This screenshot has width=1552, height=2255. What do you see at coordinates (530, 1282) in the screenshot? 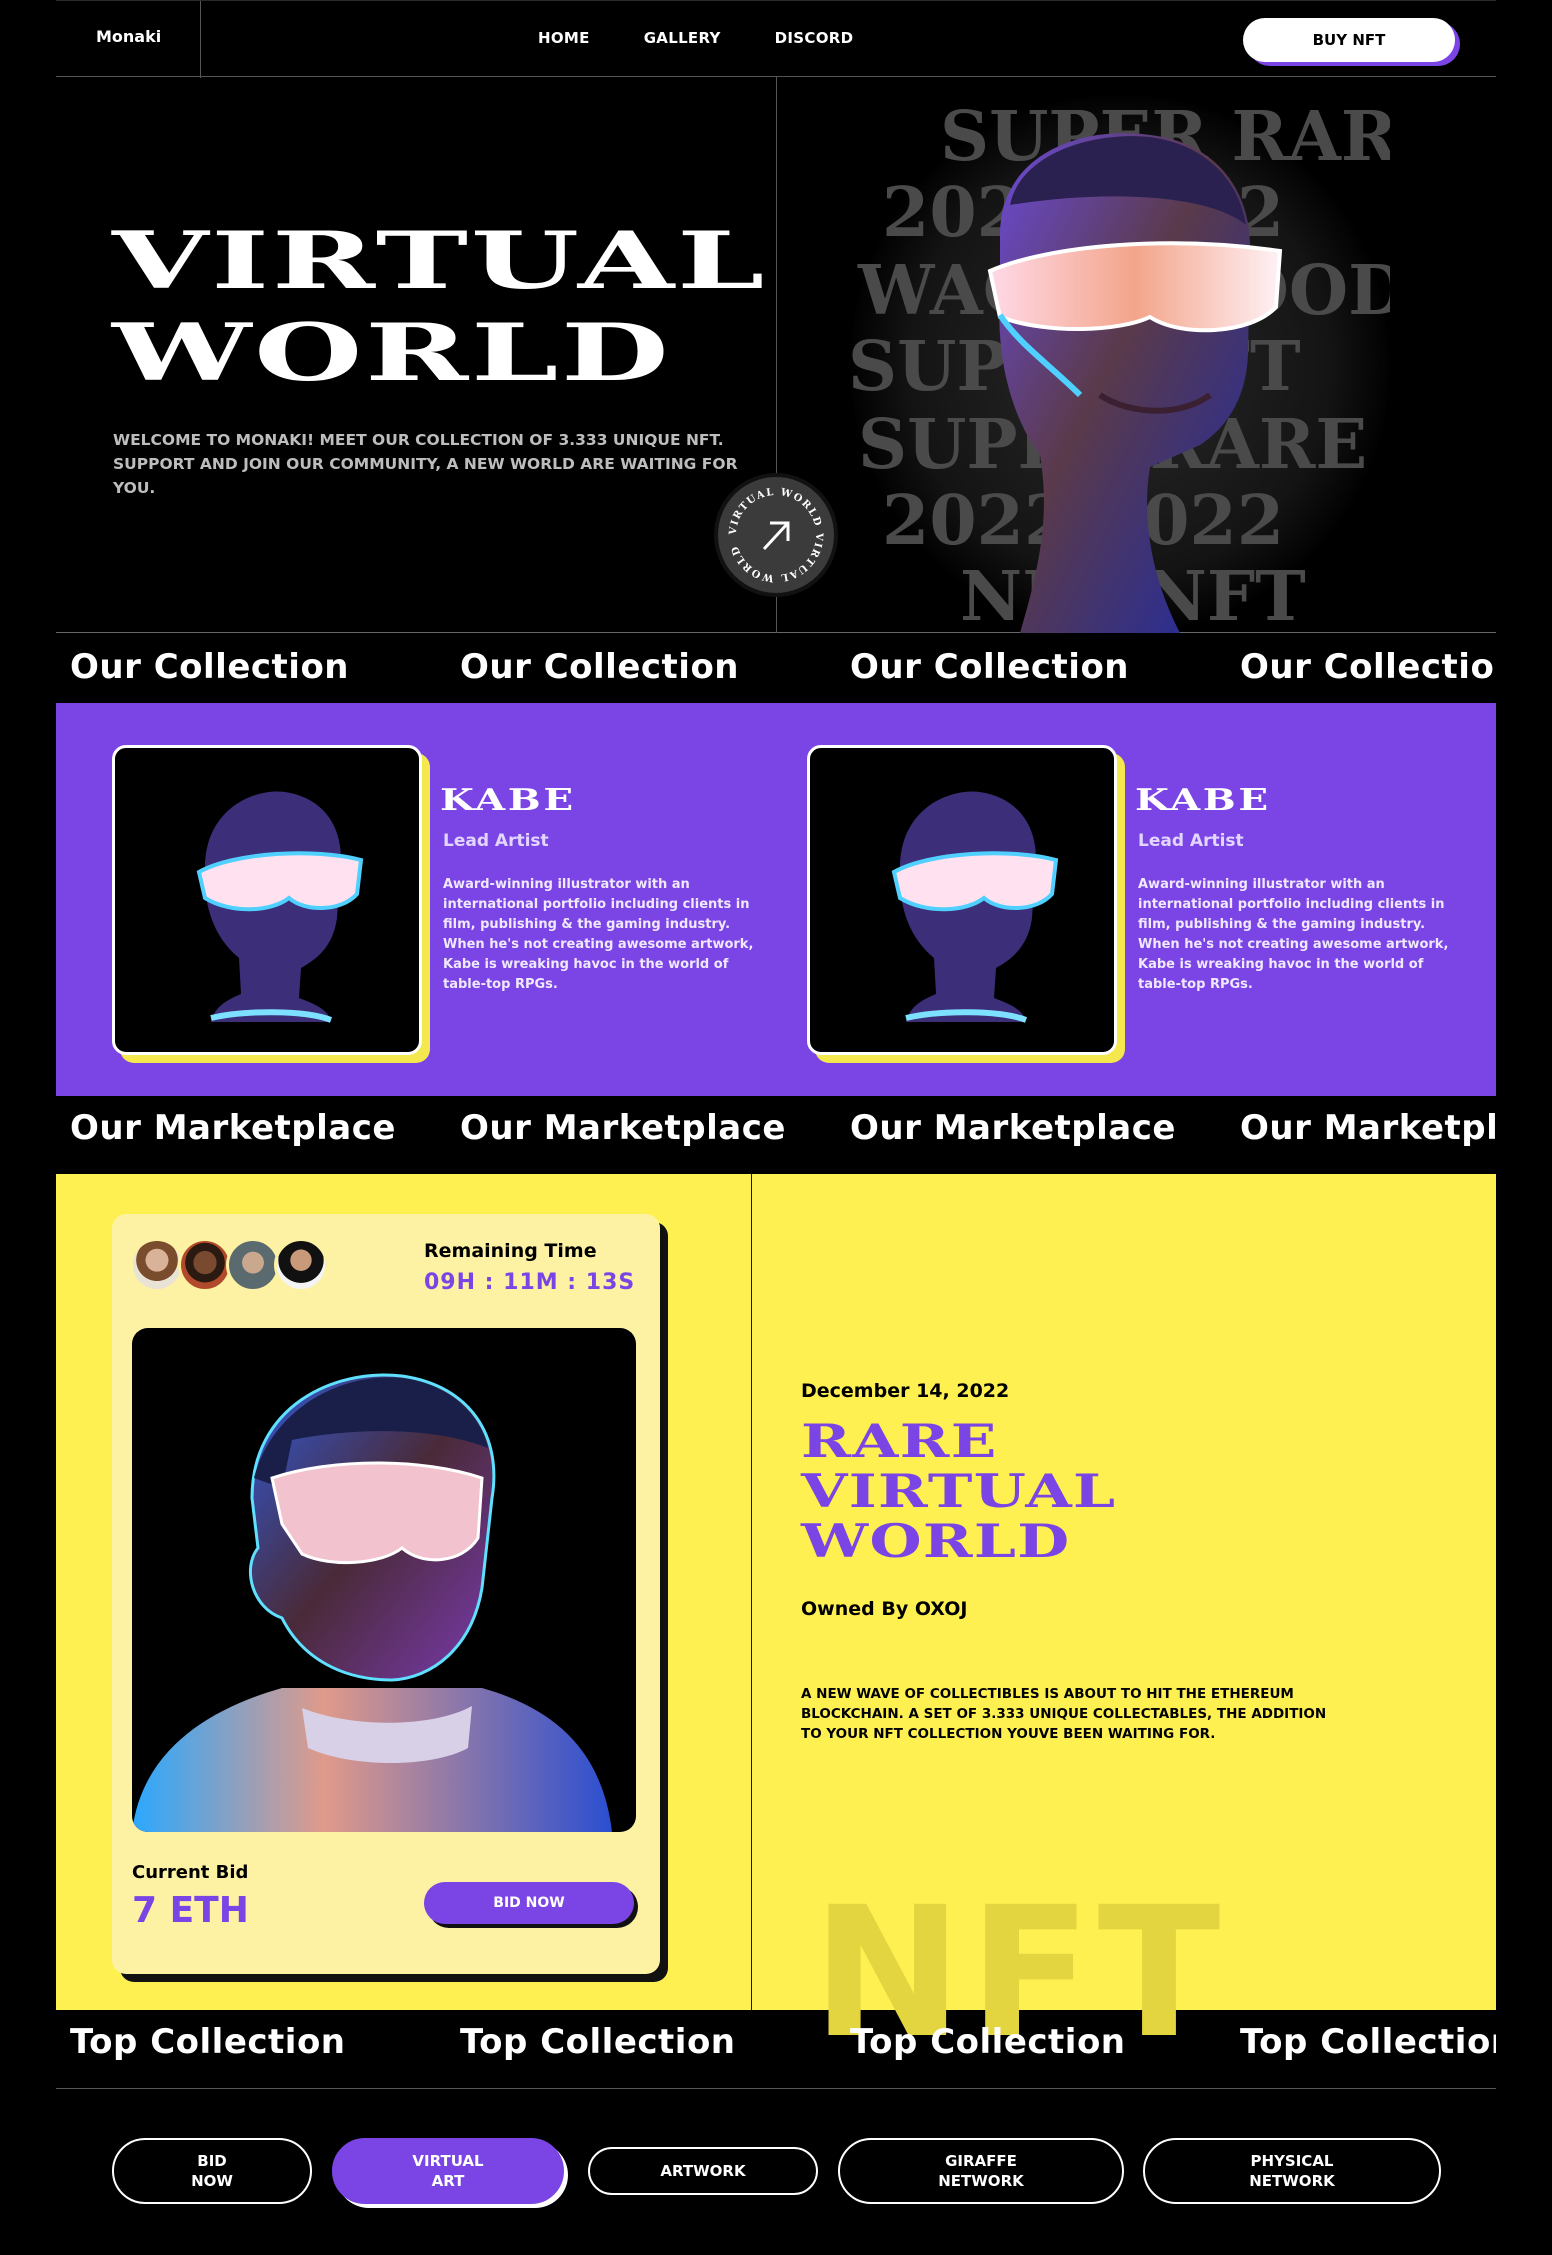
I see `remaining-time-value: 09H : 11M : 13S` at bounding box center [530, 1282].